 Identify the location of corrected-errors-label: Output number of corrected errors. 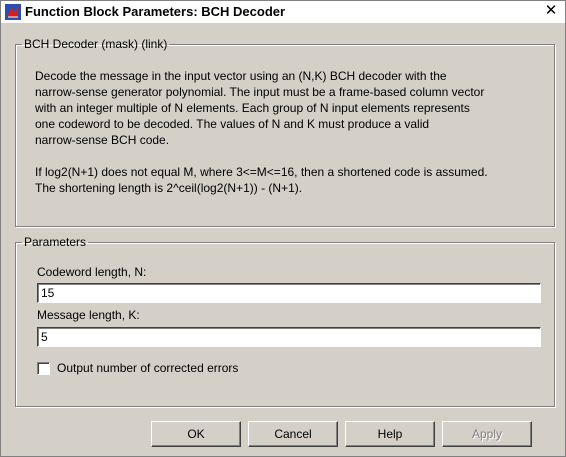
(147, 368).